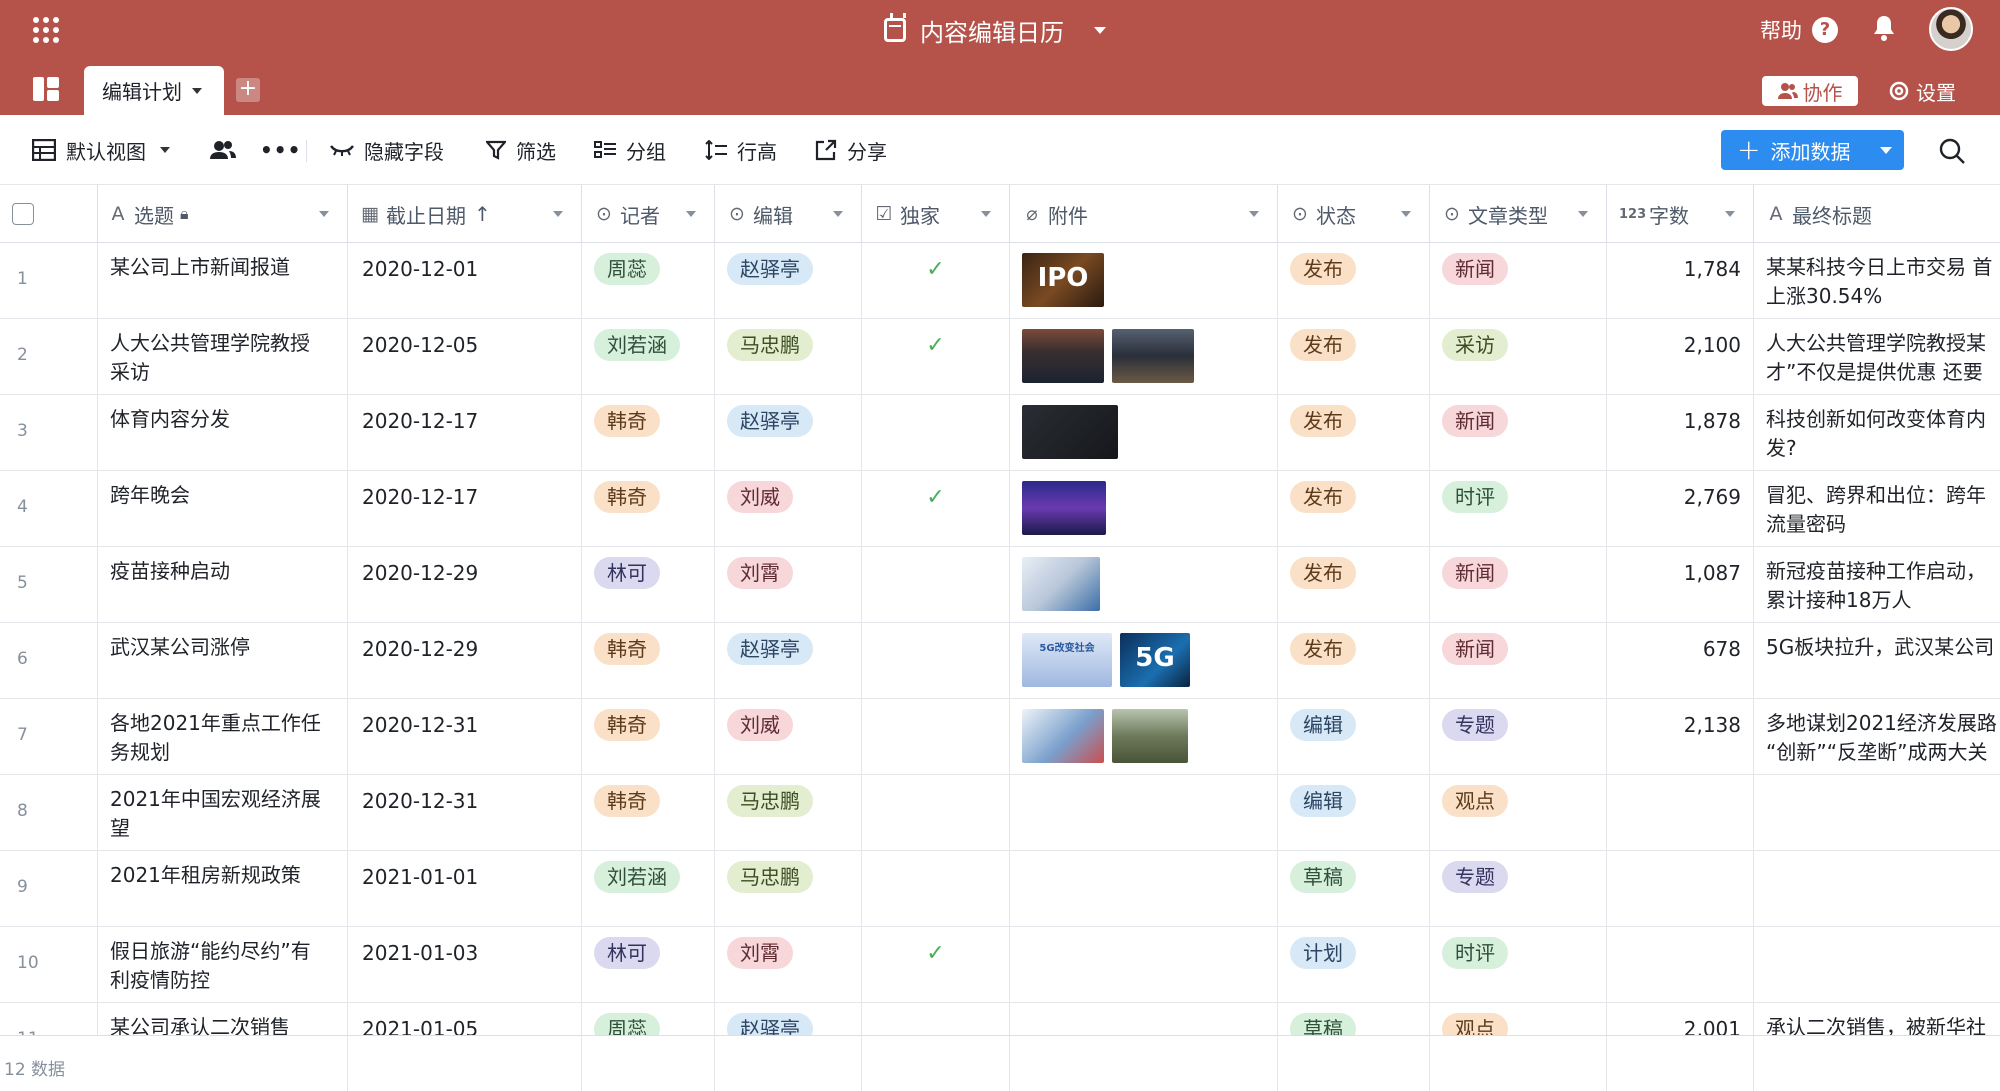 This screenshot has height=1091, width=2000. What do you see at coordinates (46, 89) in the screenshot?
I see `sidebar-toggle-icon` at bounding box center [46, 89].